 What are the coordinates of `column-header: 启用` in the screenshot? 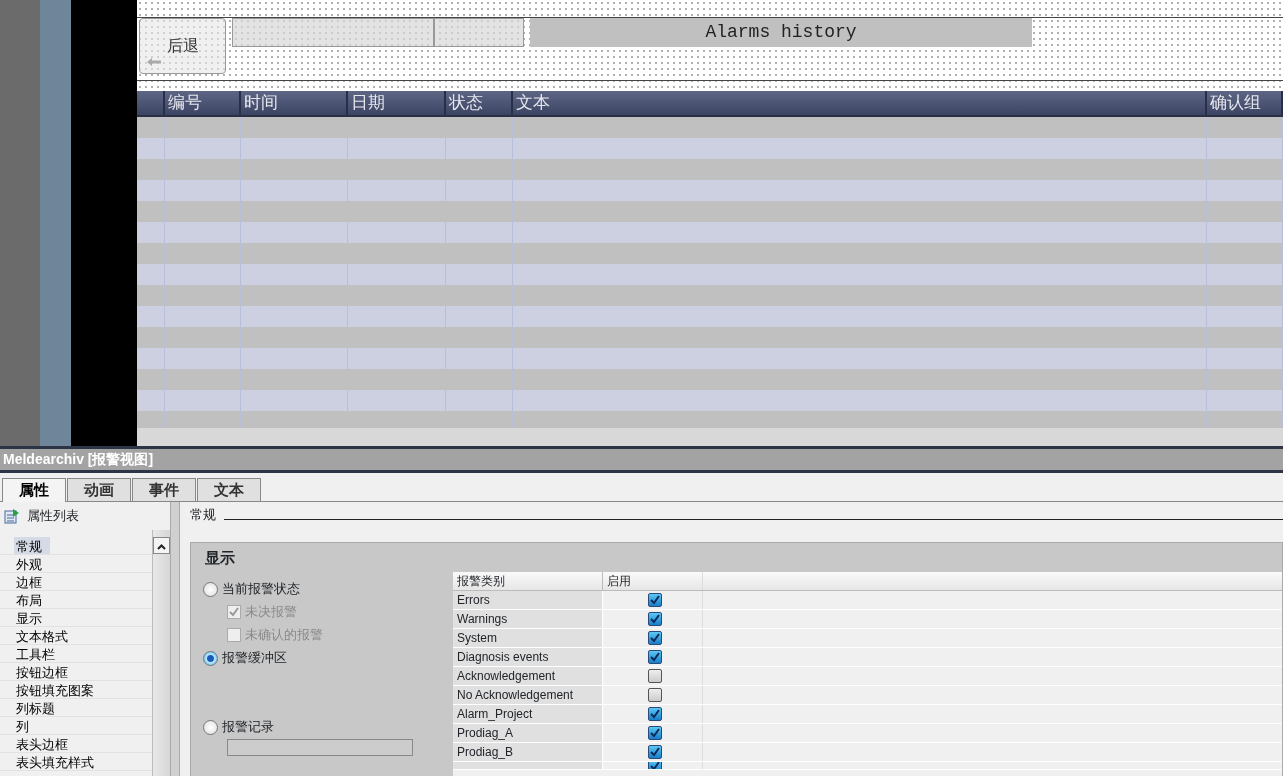 It's located at (653, 581).